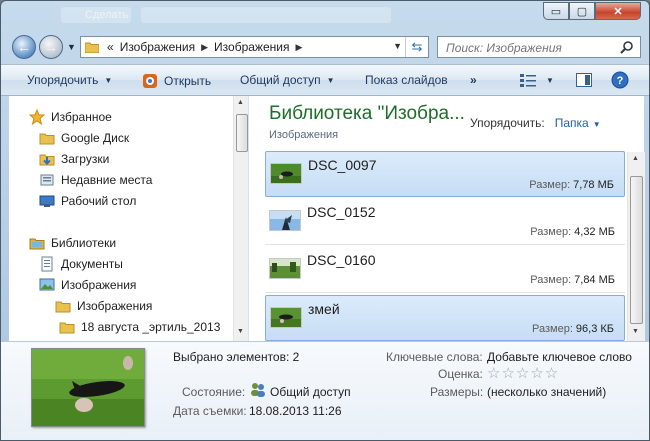 This screenshot has height=441, width=650. I want to click on nav-item-recent-places: Недавние места, so click(95, 180).